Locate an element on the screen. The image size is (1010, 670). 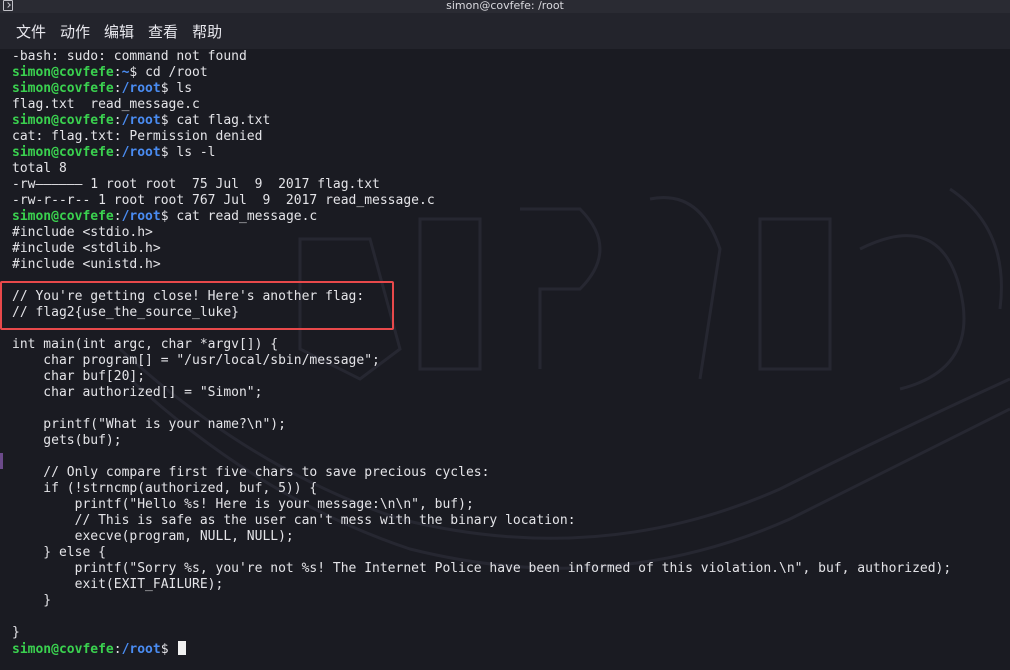
command-text: cat flag.txt is located at coordinates (223, 120).